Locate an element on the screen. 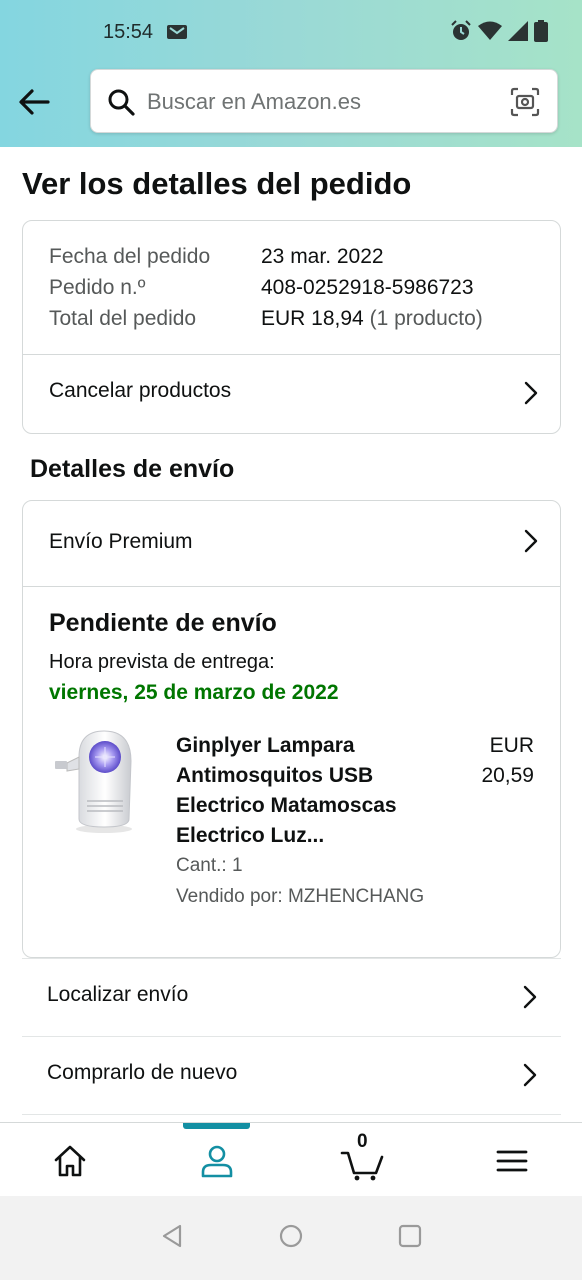 The height and width of the screenshot is (1280, 582). system-recents-icon is located at coordinates (410, 1236).